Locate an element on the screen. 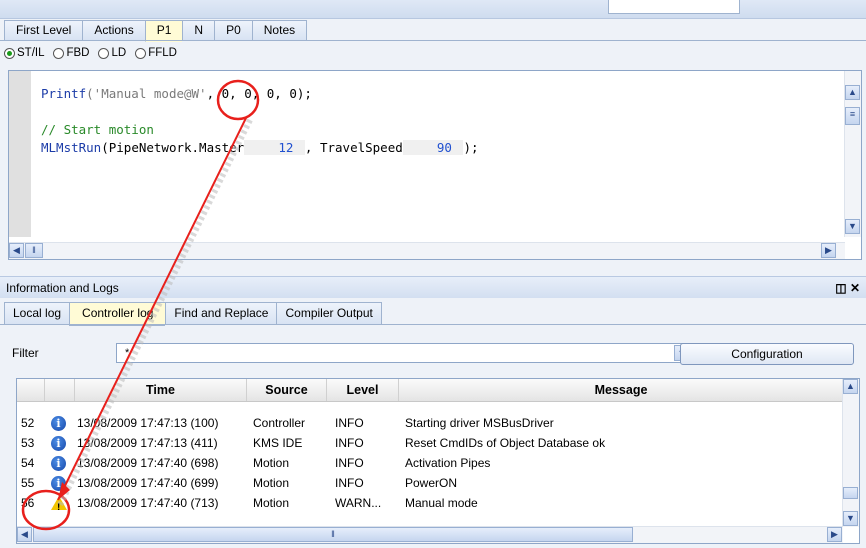  row-message: Reset CmdIDs of Object Database ok is located at coordinates (505, 443).